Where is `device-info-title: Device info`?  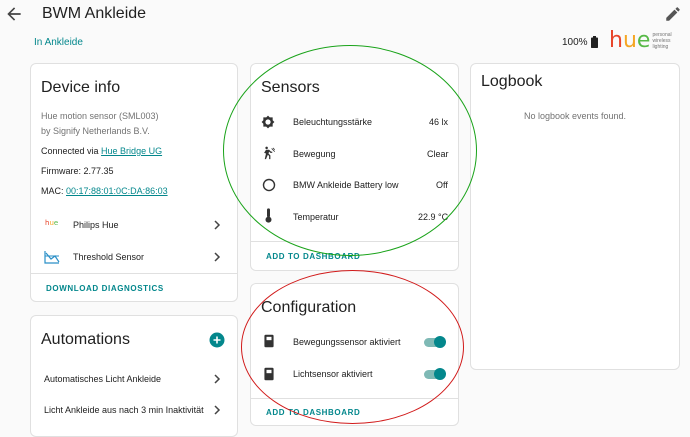 device-info-title: Device info is located at coordinates (81, 87).